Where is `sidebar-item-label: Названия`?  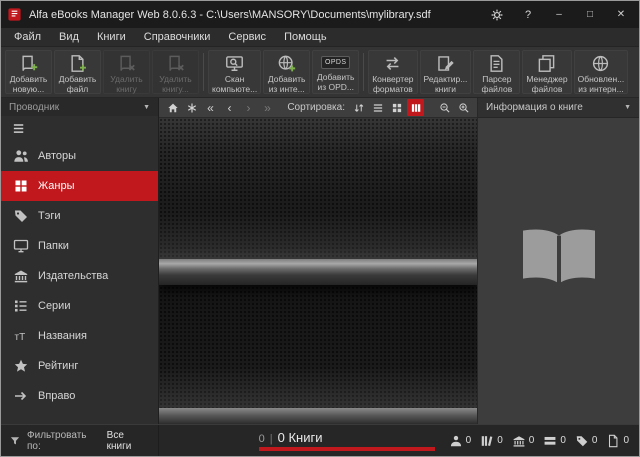
sidebar-item-label: Названия is located at coordinates (62, 336).